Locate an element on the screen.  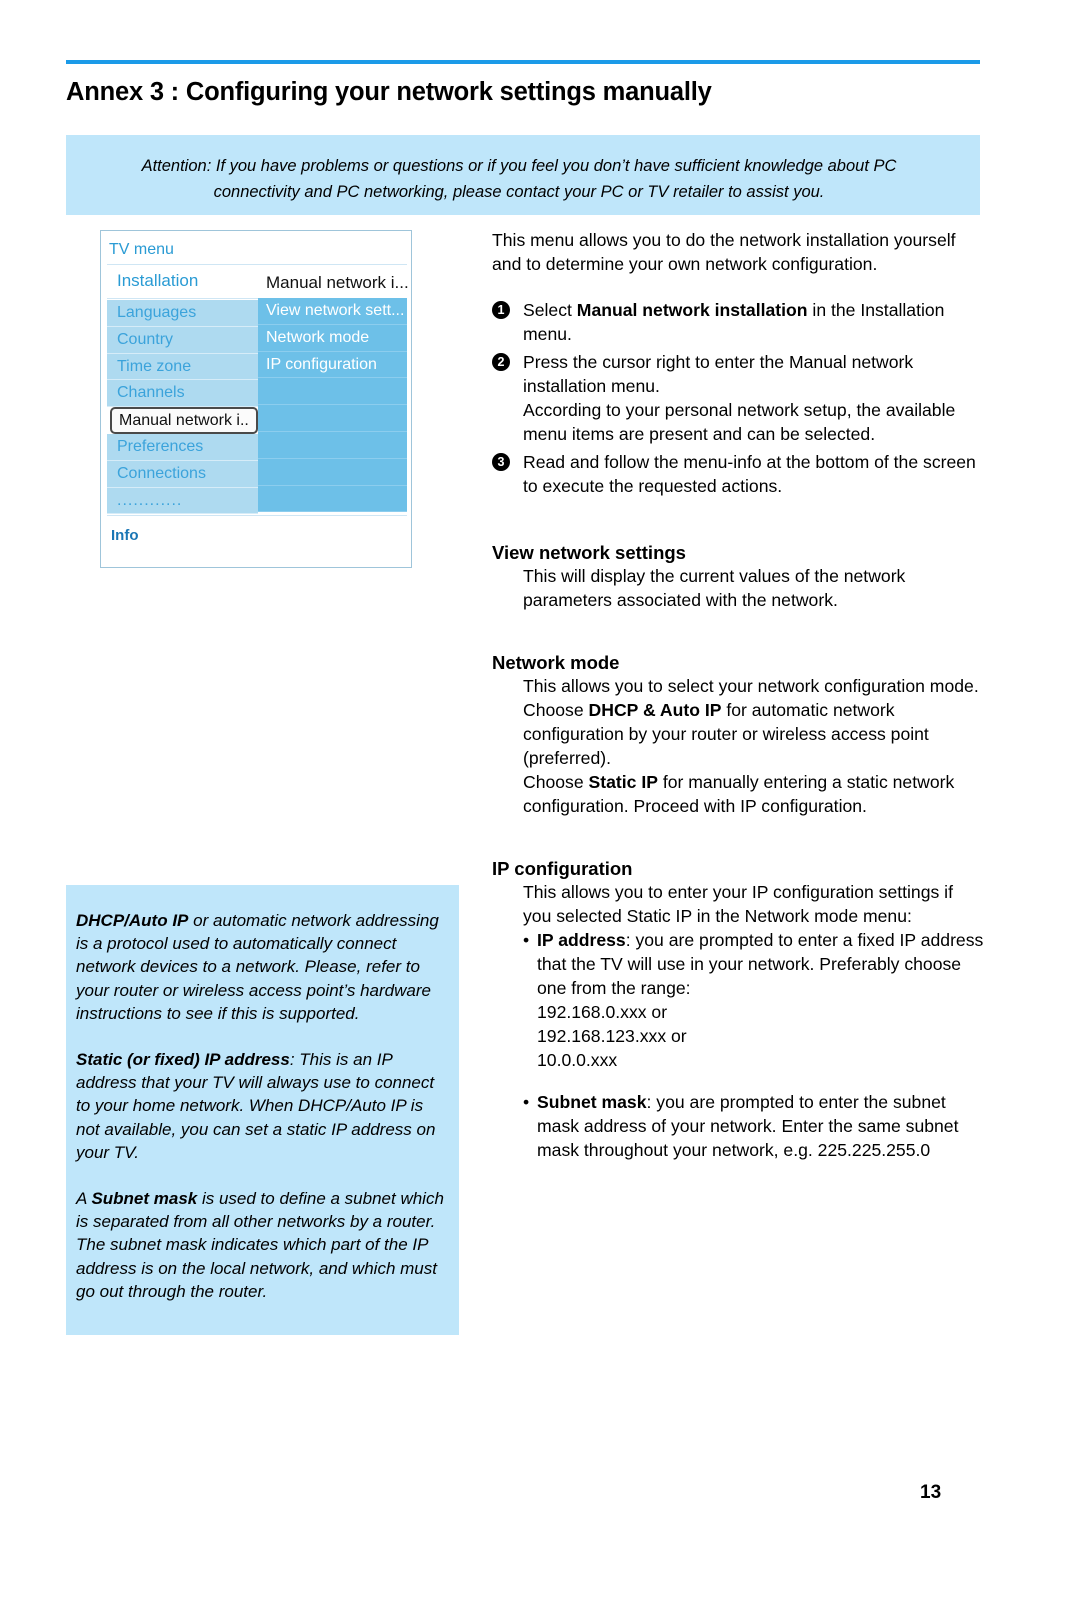
tv-menu-item-label: Preferences is located at coordinates (160, 446).